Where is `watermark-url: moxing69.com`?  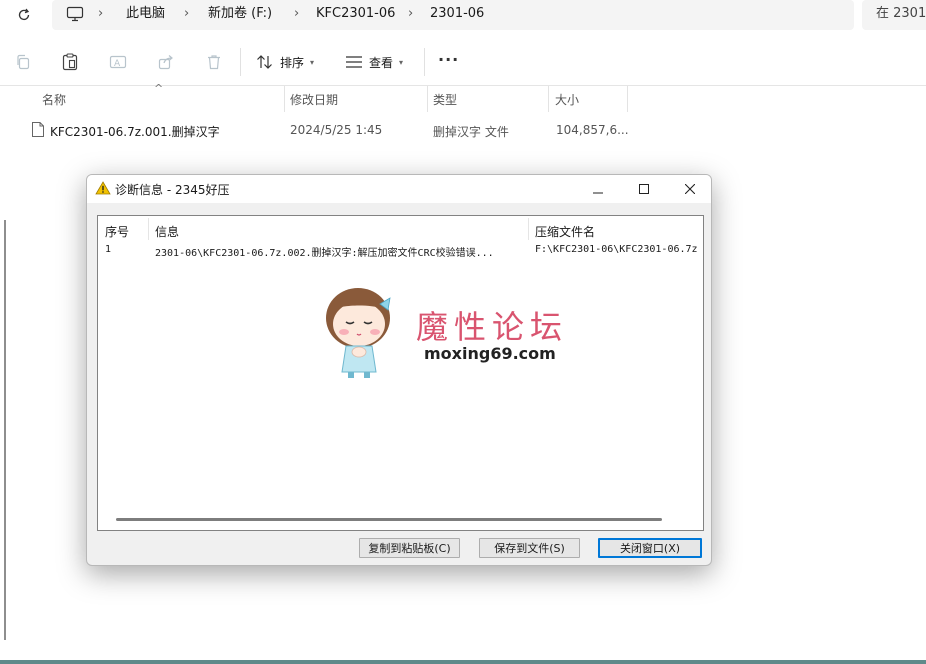 watermark-url: moxing69.com is located at coordinates (490, 353).